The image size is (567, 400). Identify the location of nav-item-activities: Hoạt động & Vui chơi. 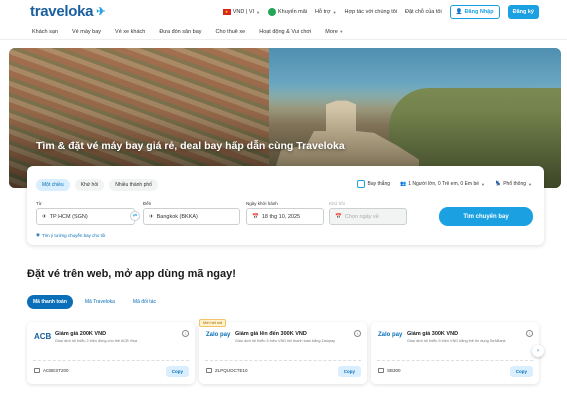
(285, 32).